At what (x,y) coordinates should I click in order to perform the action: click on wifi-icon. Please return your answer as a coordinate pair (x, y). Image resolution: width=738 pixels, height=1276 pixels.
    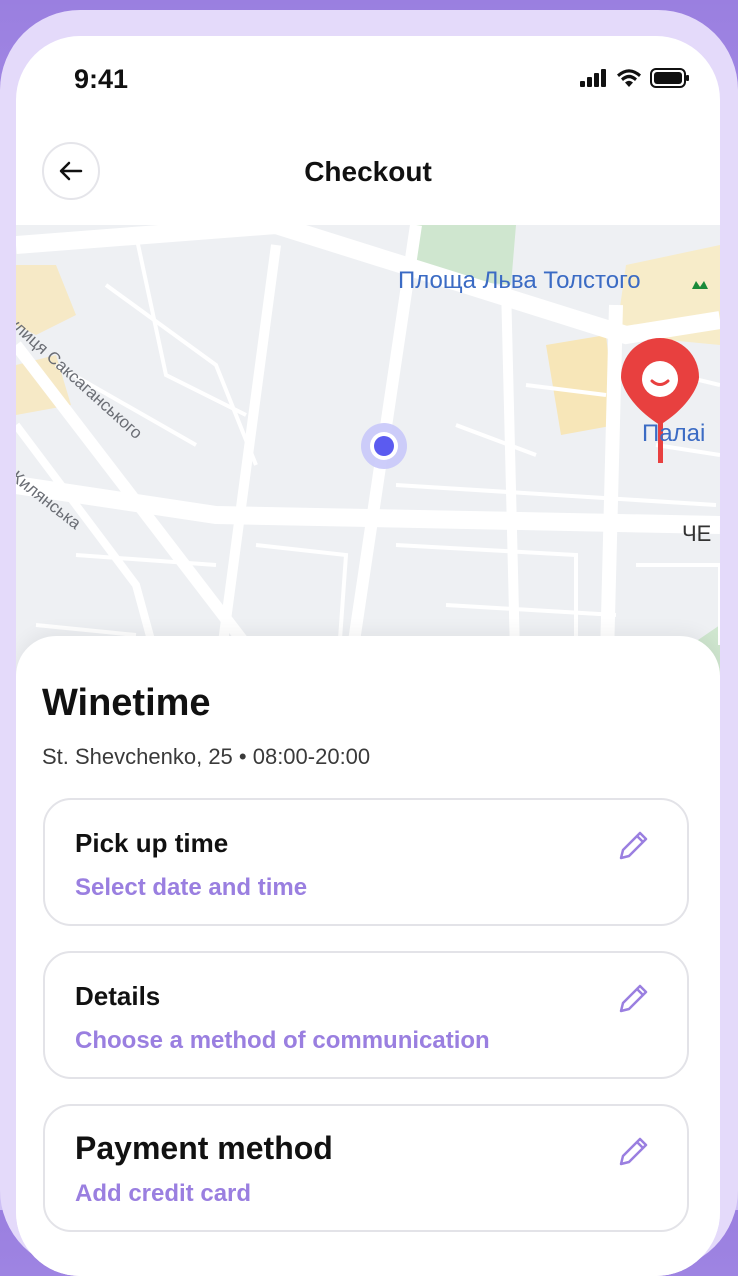
    Looking at the image, I should click on (629, 78).